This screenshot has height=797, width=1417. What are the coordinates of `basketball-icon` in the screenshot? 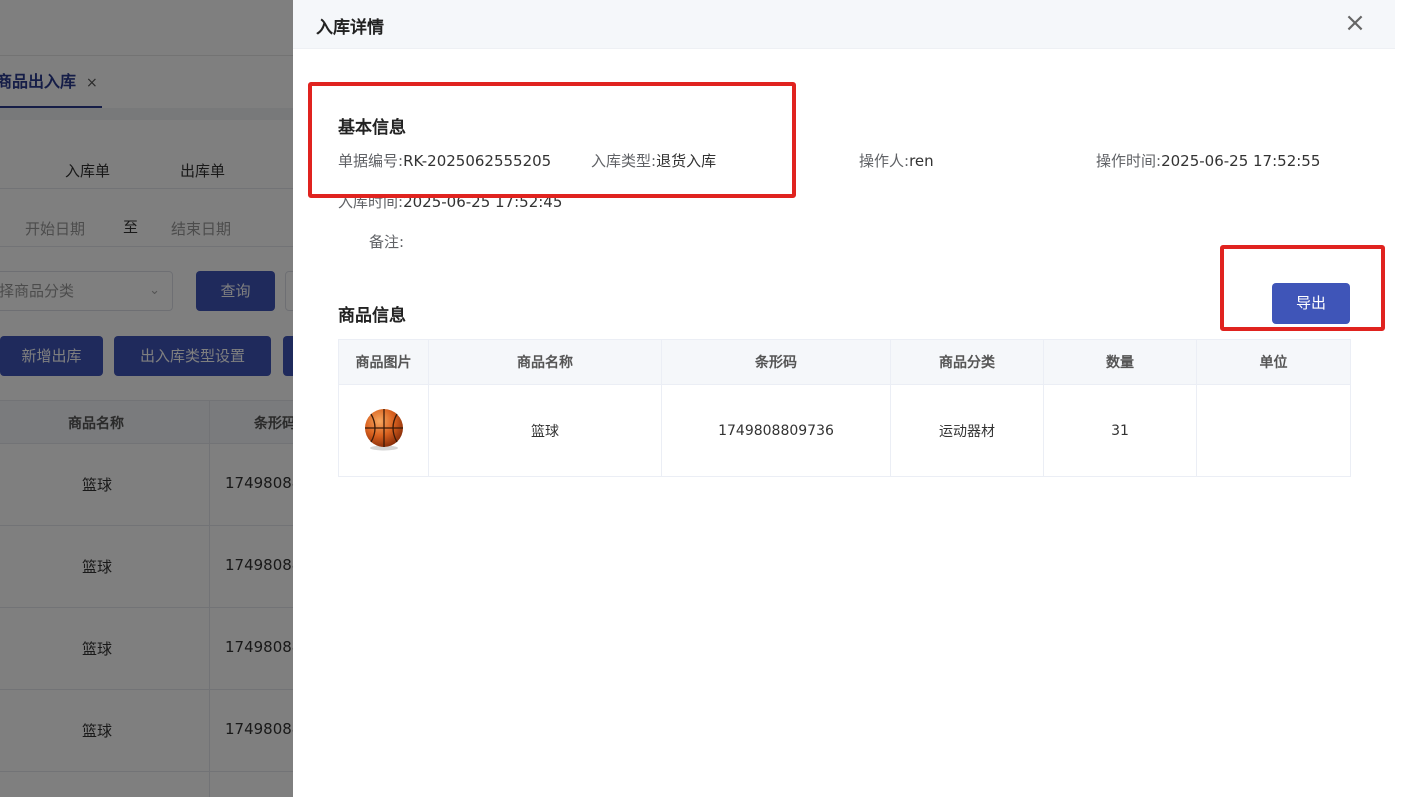 It's located at (383, 429).